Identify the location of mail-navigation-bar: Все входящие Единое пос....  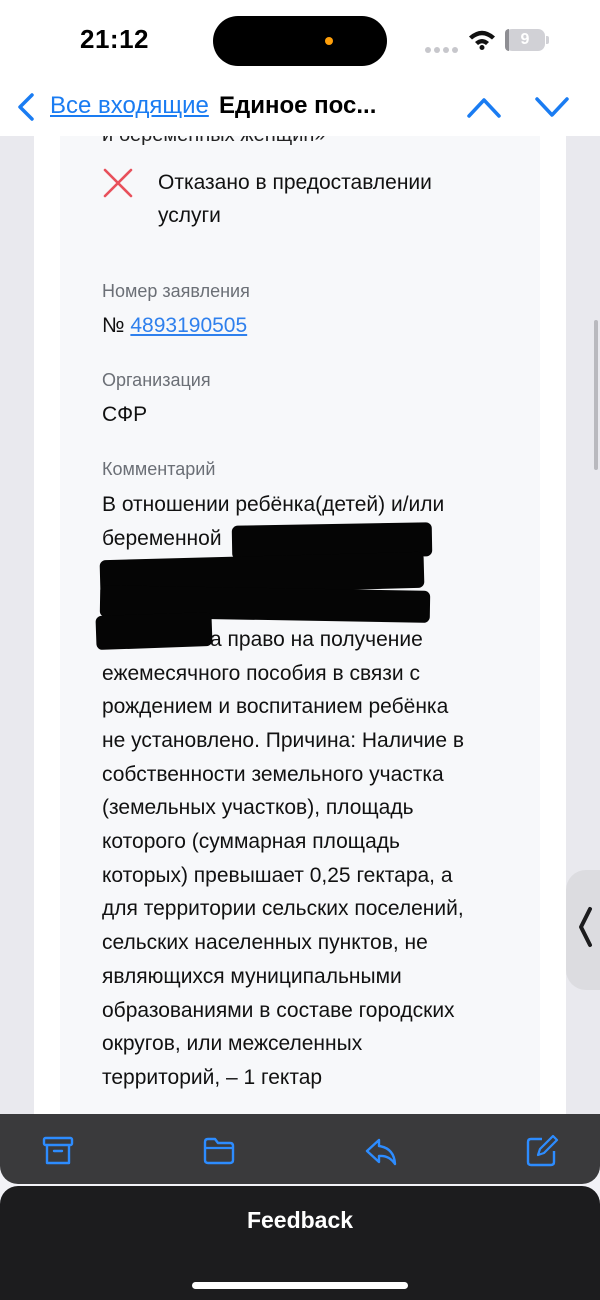
(300, 108).